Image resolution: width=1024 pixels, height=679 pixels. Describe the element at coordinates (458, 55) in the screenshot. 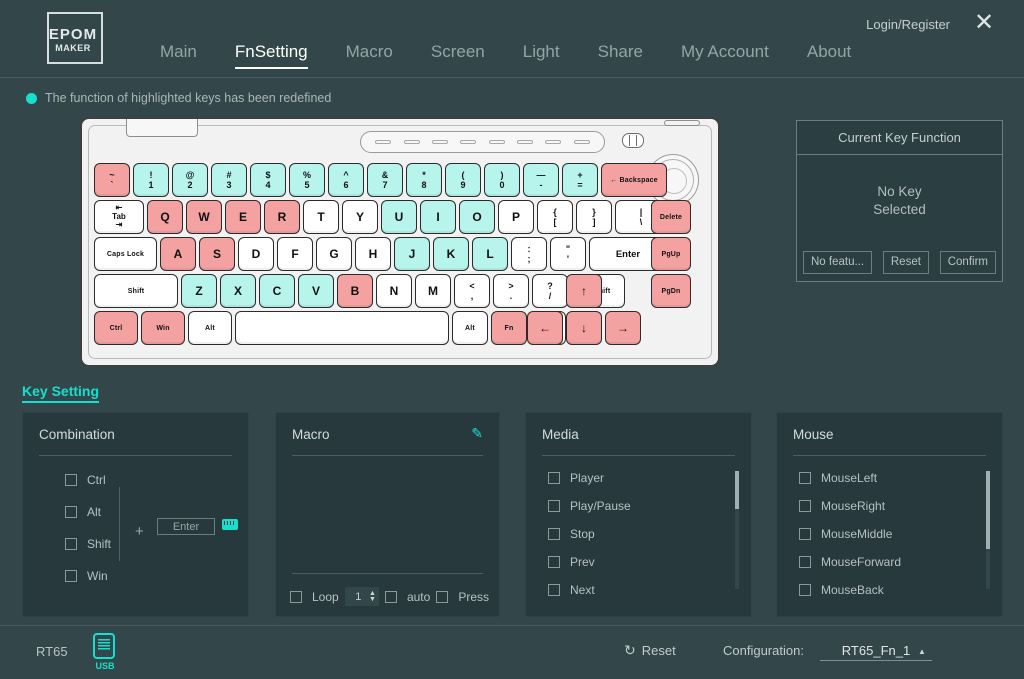

I see `nav-item-screen: Screen` at that location.